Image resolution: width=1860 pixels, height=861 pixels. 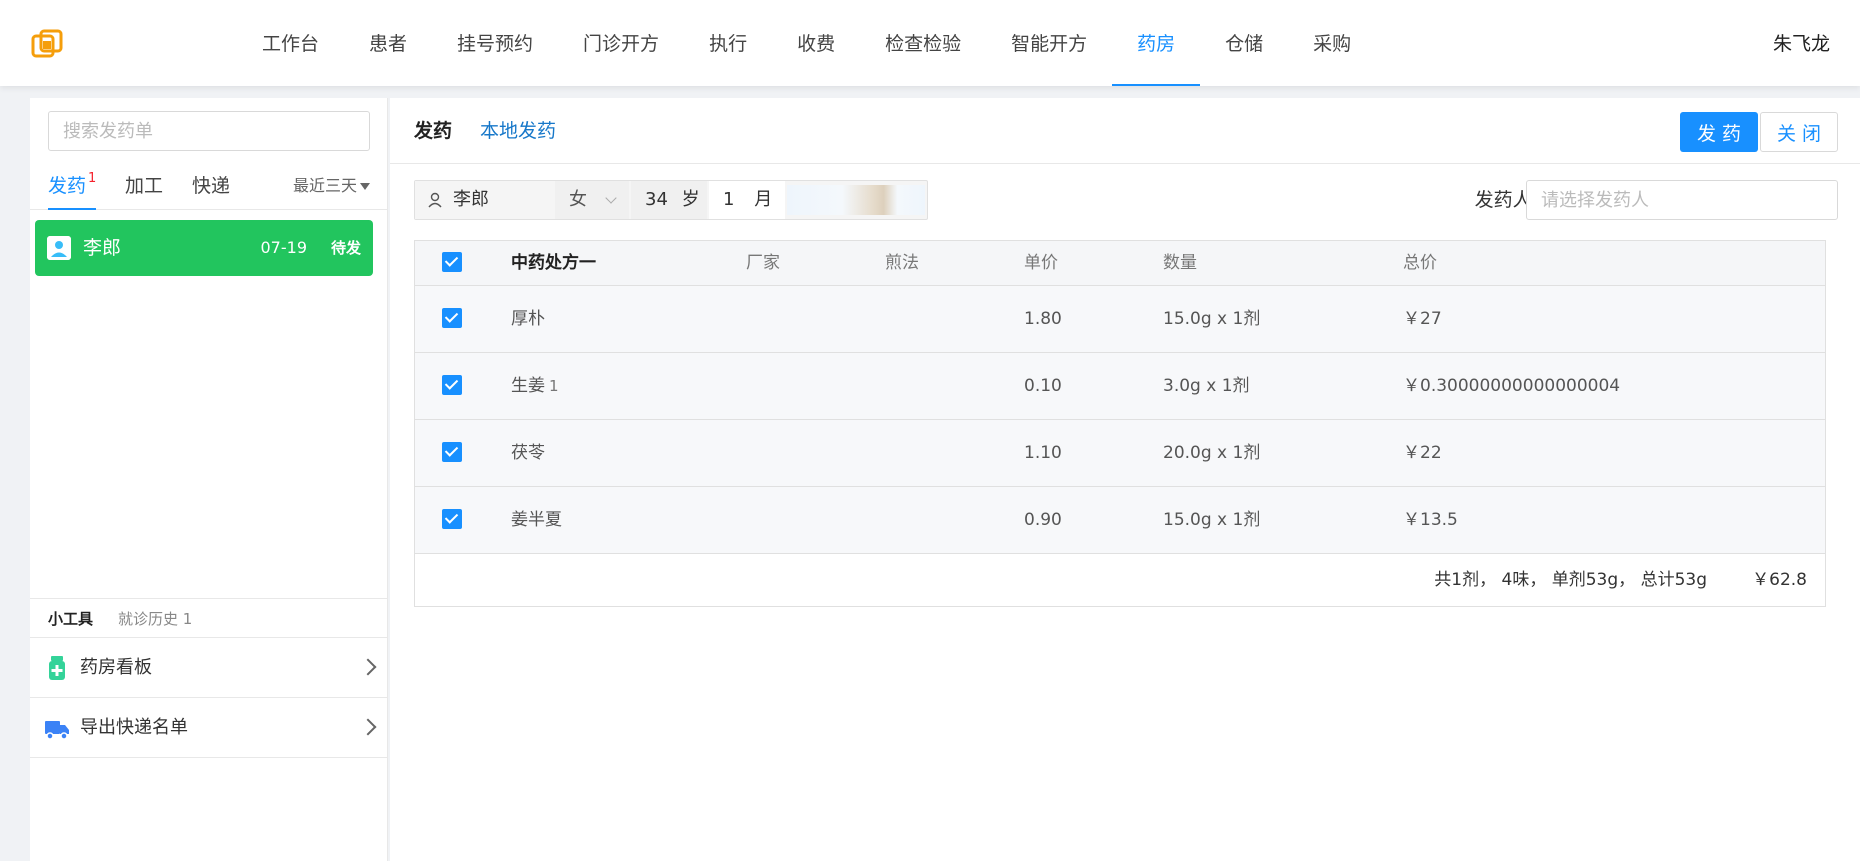 What do you see at coordinates (656, 199) in the screenshot?
I see `age-value: 34` at bounding box center [656, 199].